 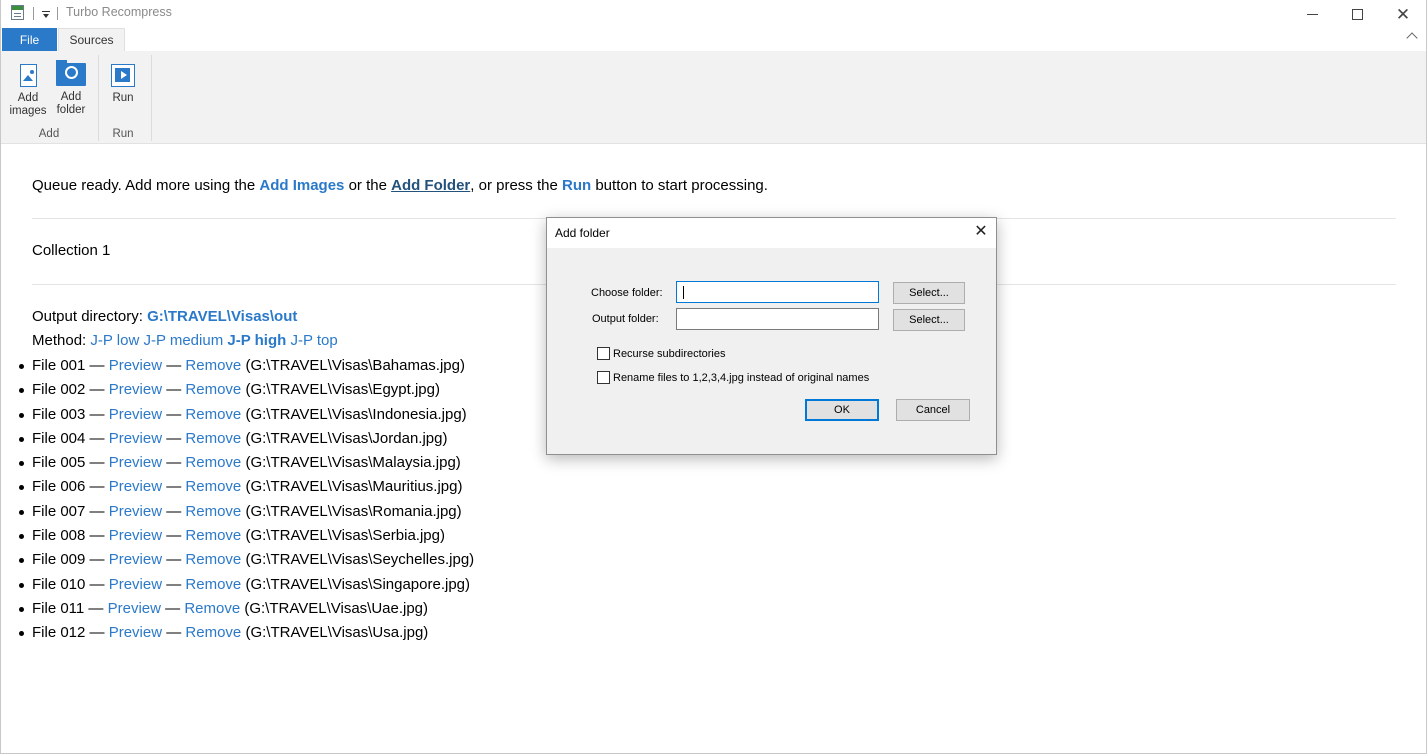 What do you see at coordinates (71, 73) in the screenshot?
I see `add-folder-icon` at bounding box center [71, 73].